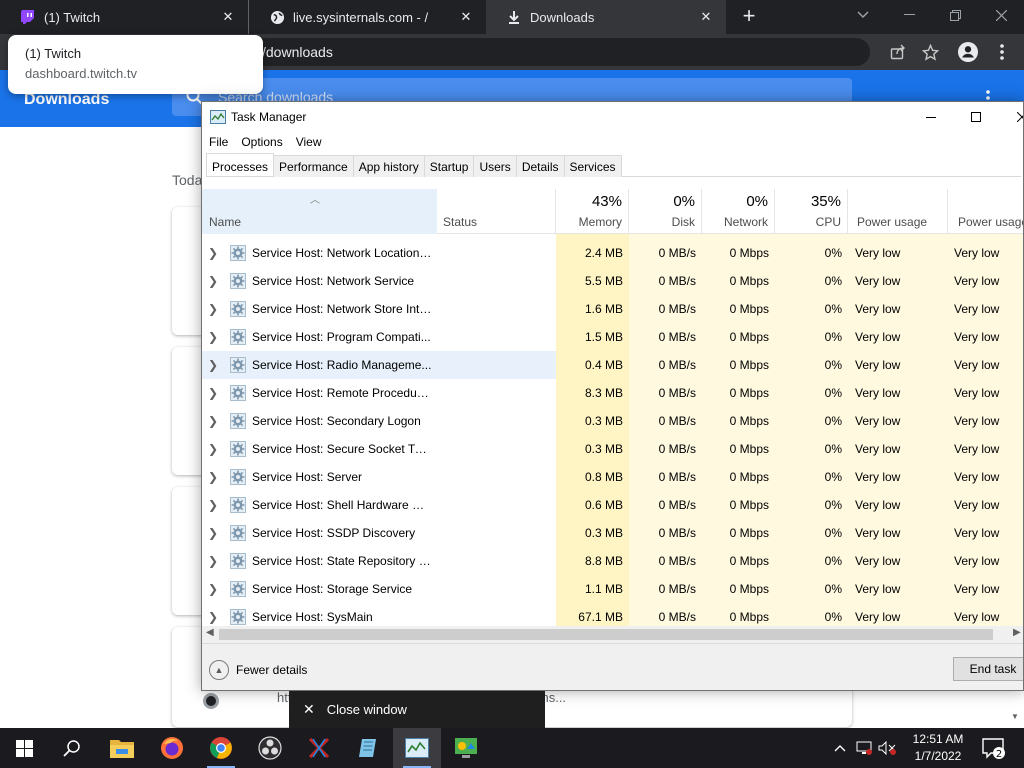 The width and height of the screenshot is (1024, 768). Describe the element at coordinates (417, 748) in the screenshot. I see `task-manager-taskbar-icon` at that location.